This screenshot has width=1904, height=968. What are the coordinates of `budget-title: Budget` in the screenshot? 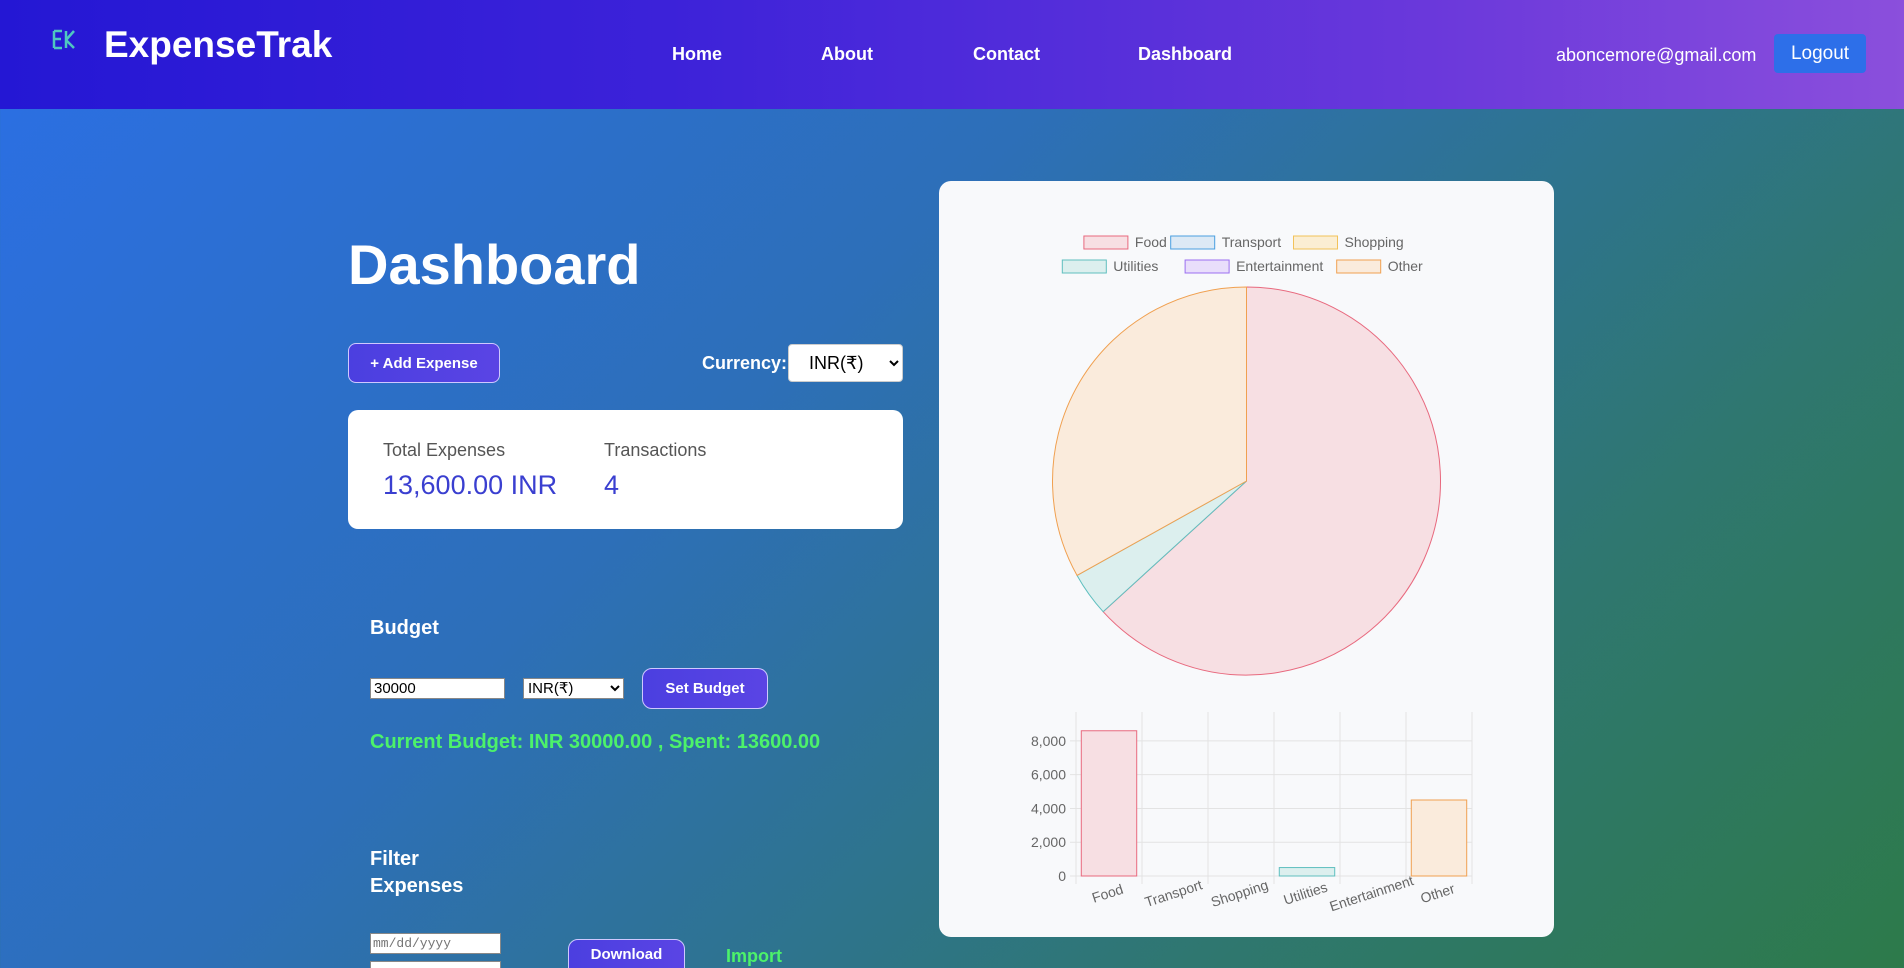 It's located at (404, 628).